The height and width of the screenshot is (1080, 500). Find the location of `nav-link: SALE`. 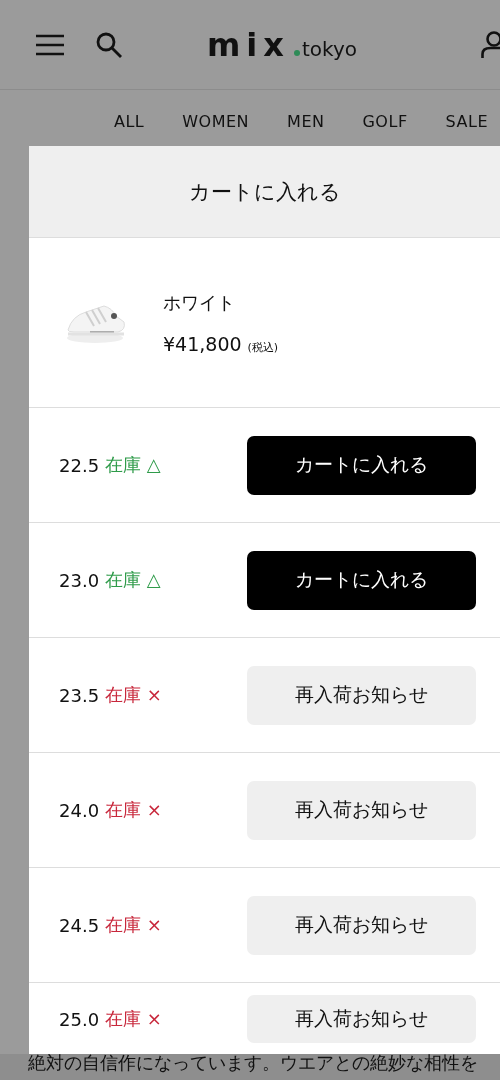

nav-link: SALE is located at coordinates (466, 121).